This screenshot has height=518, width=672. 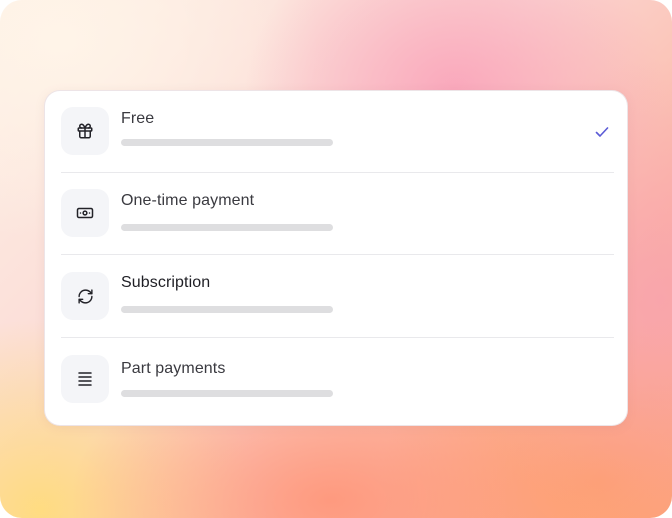 I want to click on refresh-icon, so click(x=85, y=296).